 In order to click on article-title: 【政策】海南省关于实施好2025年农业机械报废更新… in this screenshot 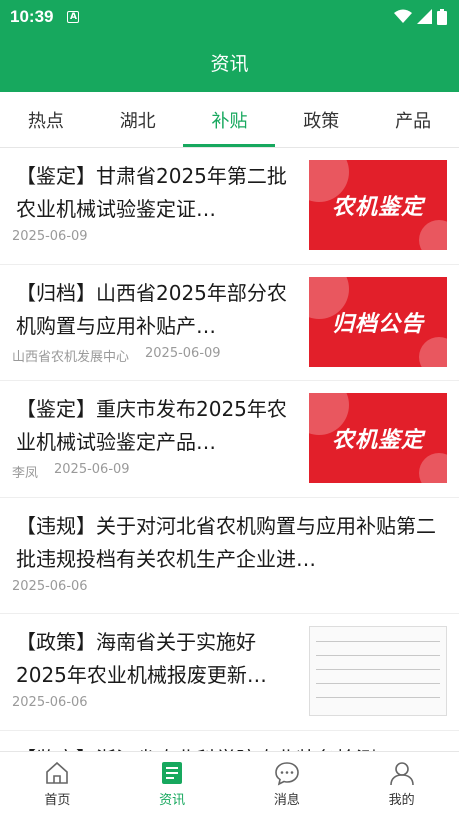, I will do `click(141, 658)`.